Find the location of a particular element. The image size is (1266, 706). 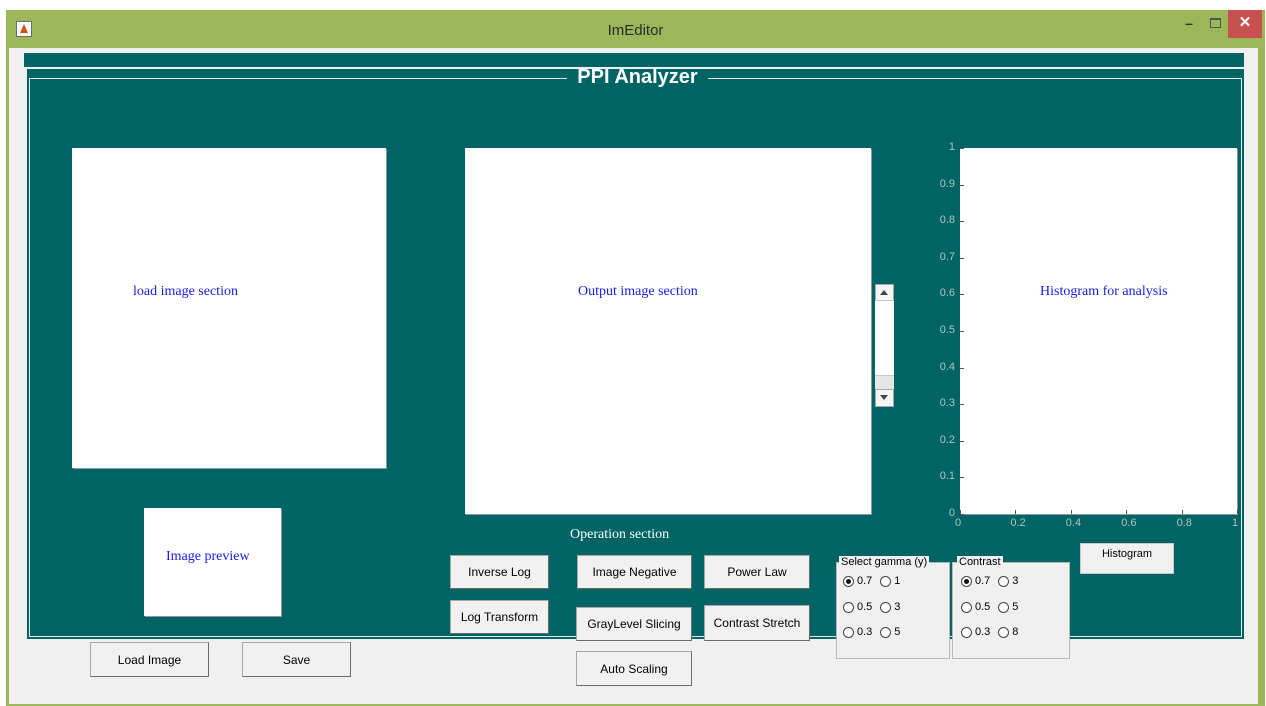

histogram-x-tick-label: 0.2 is located at coordinates (1018, 523).